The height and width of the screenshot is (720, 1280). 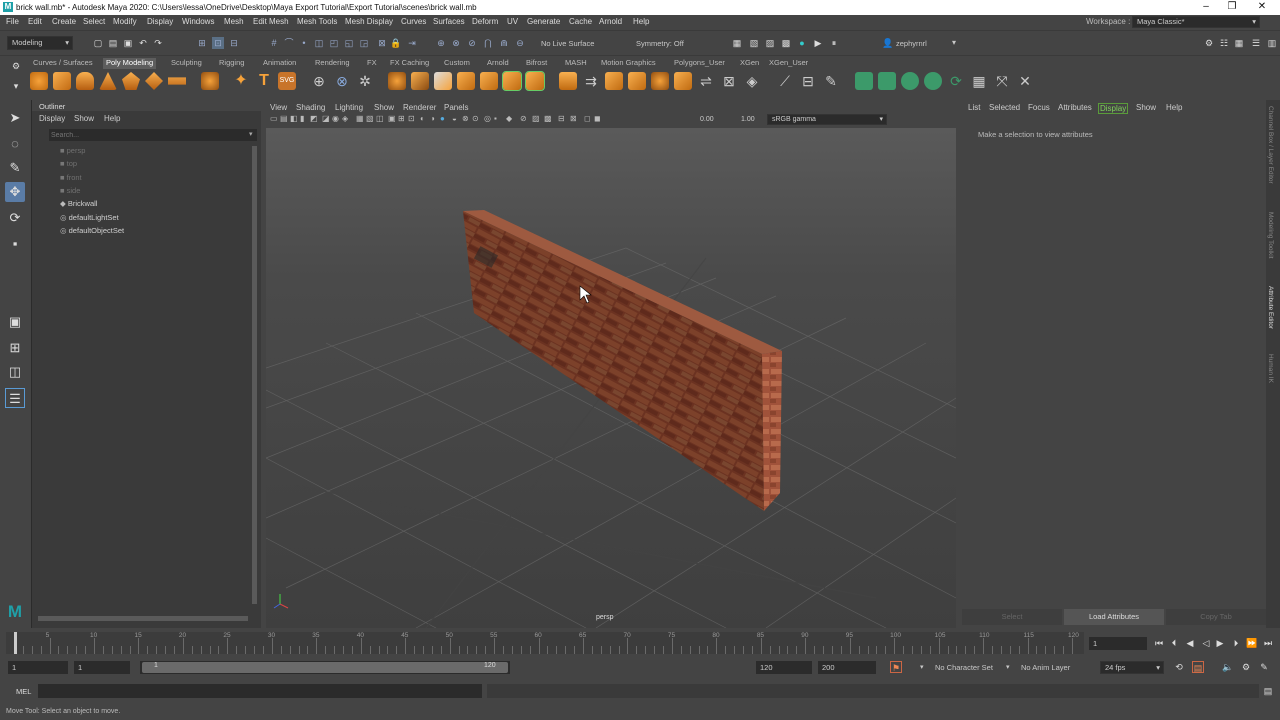 What do you see at coordinates (536, 118) in the screenshot?
I see `viewport-tool-icon: ▨` at bounding box center [536, 118].